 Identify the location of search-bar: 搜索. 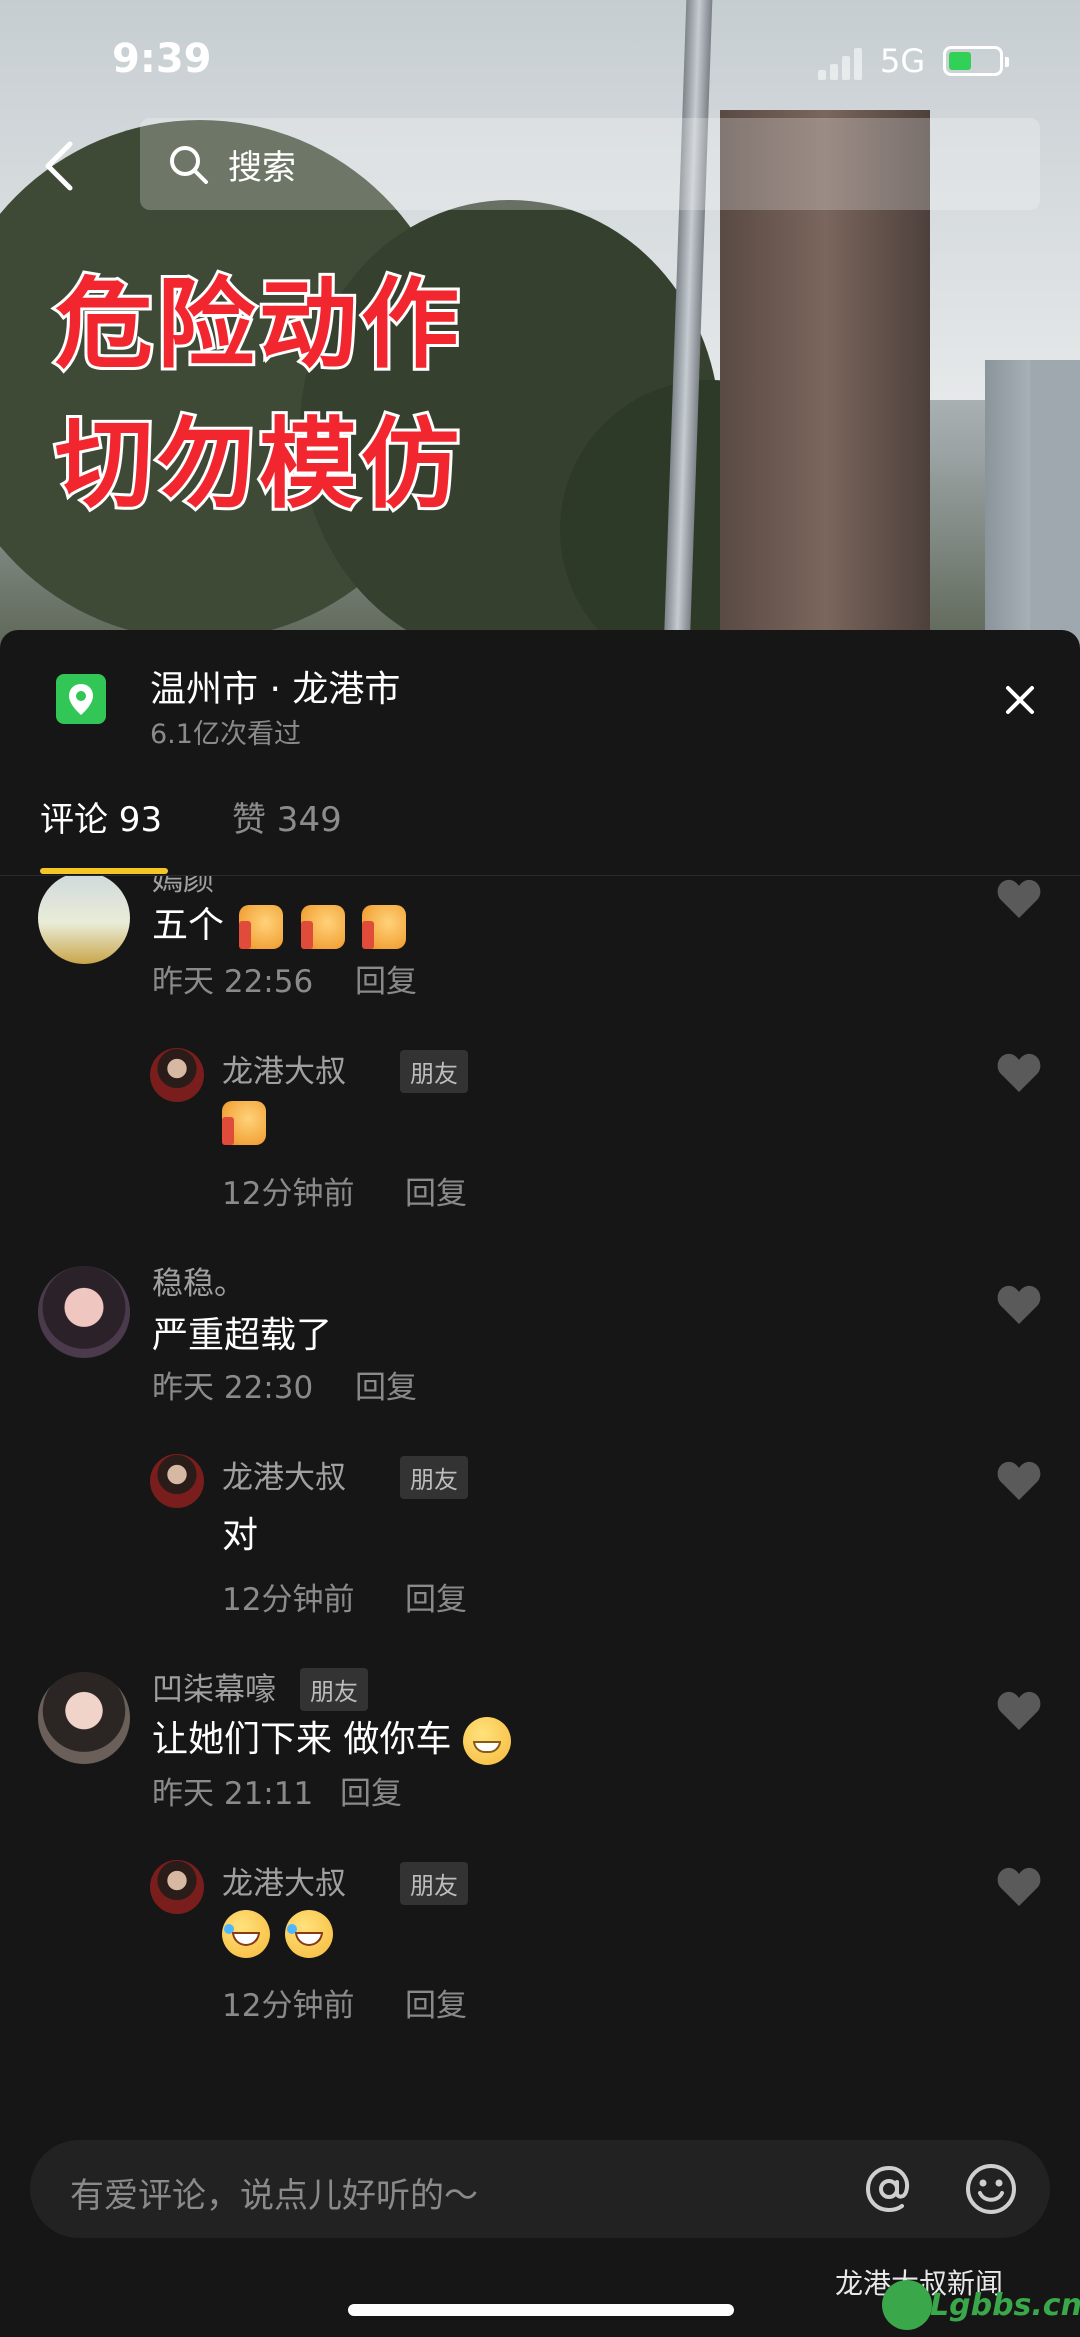
(590, 164).